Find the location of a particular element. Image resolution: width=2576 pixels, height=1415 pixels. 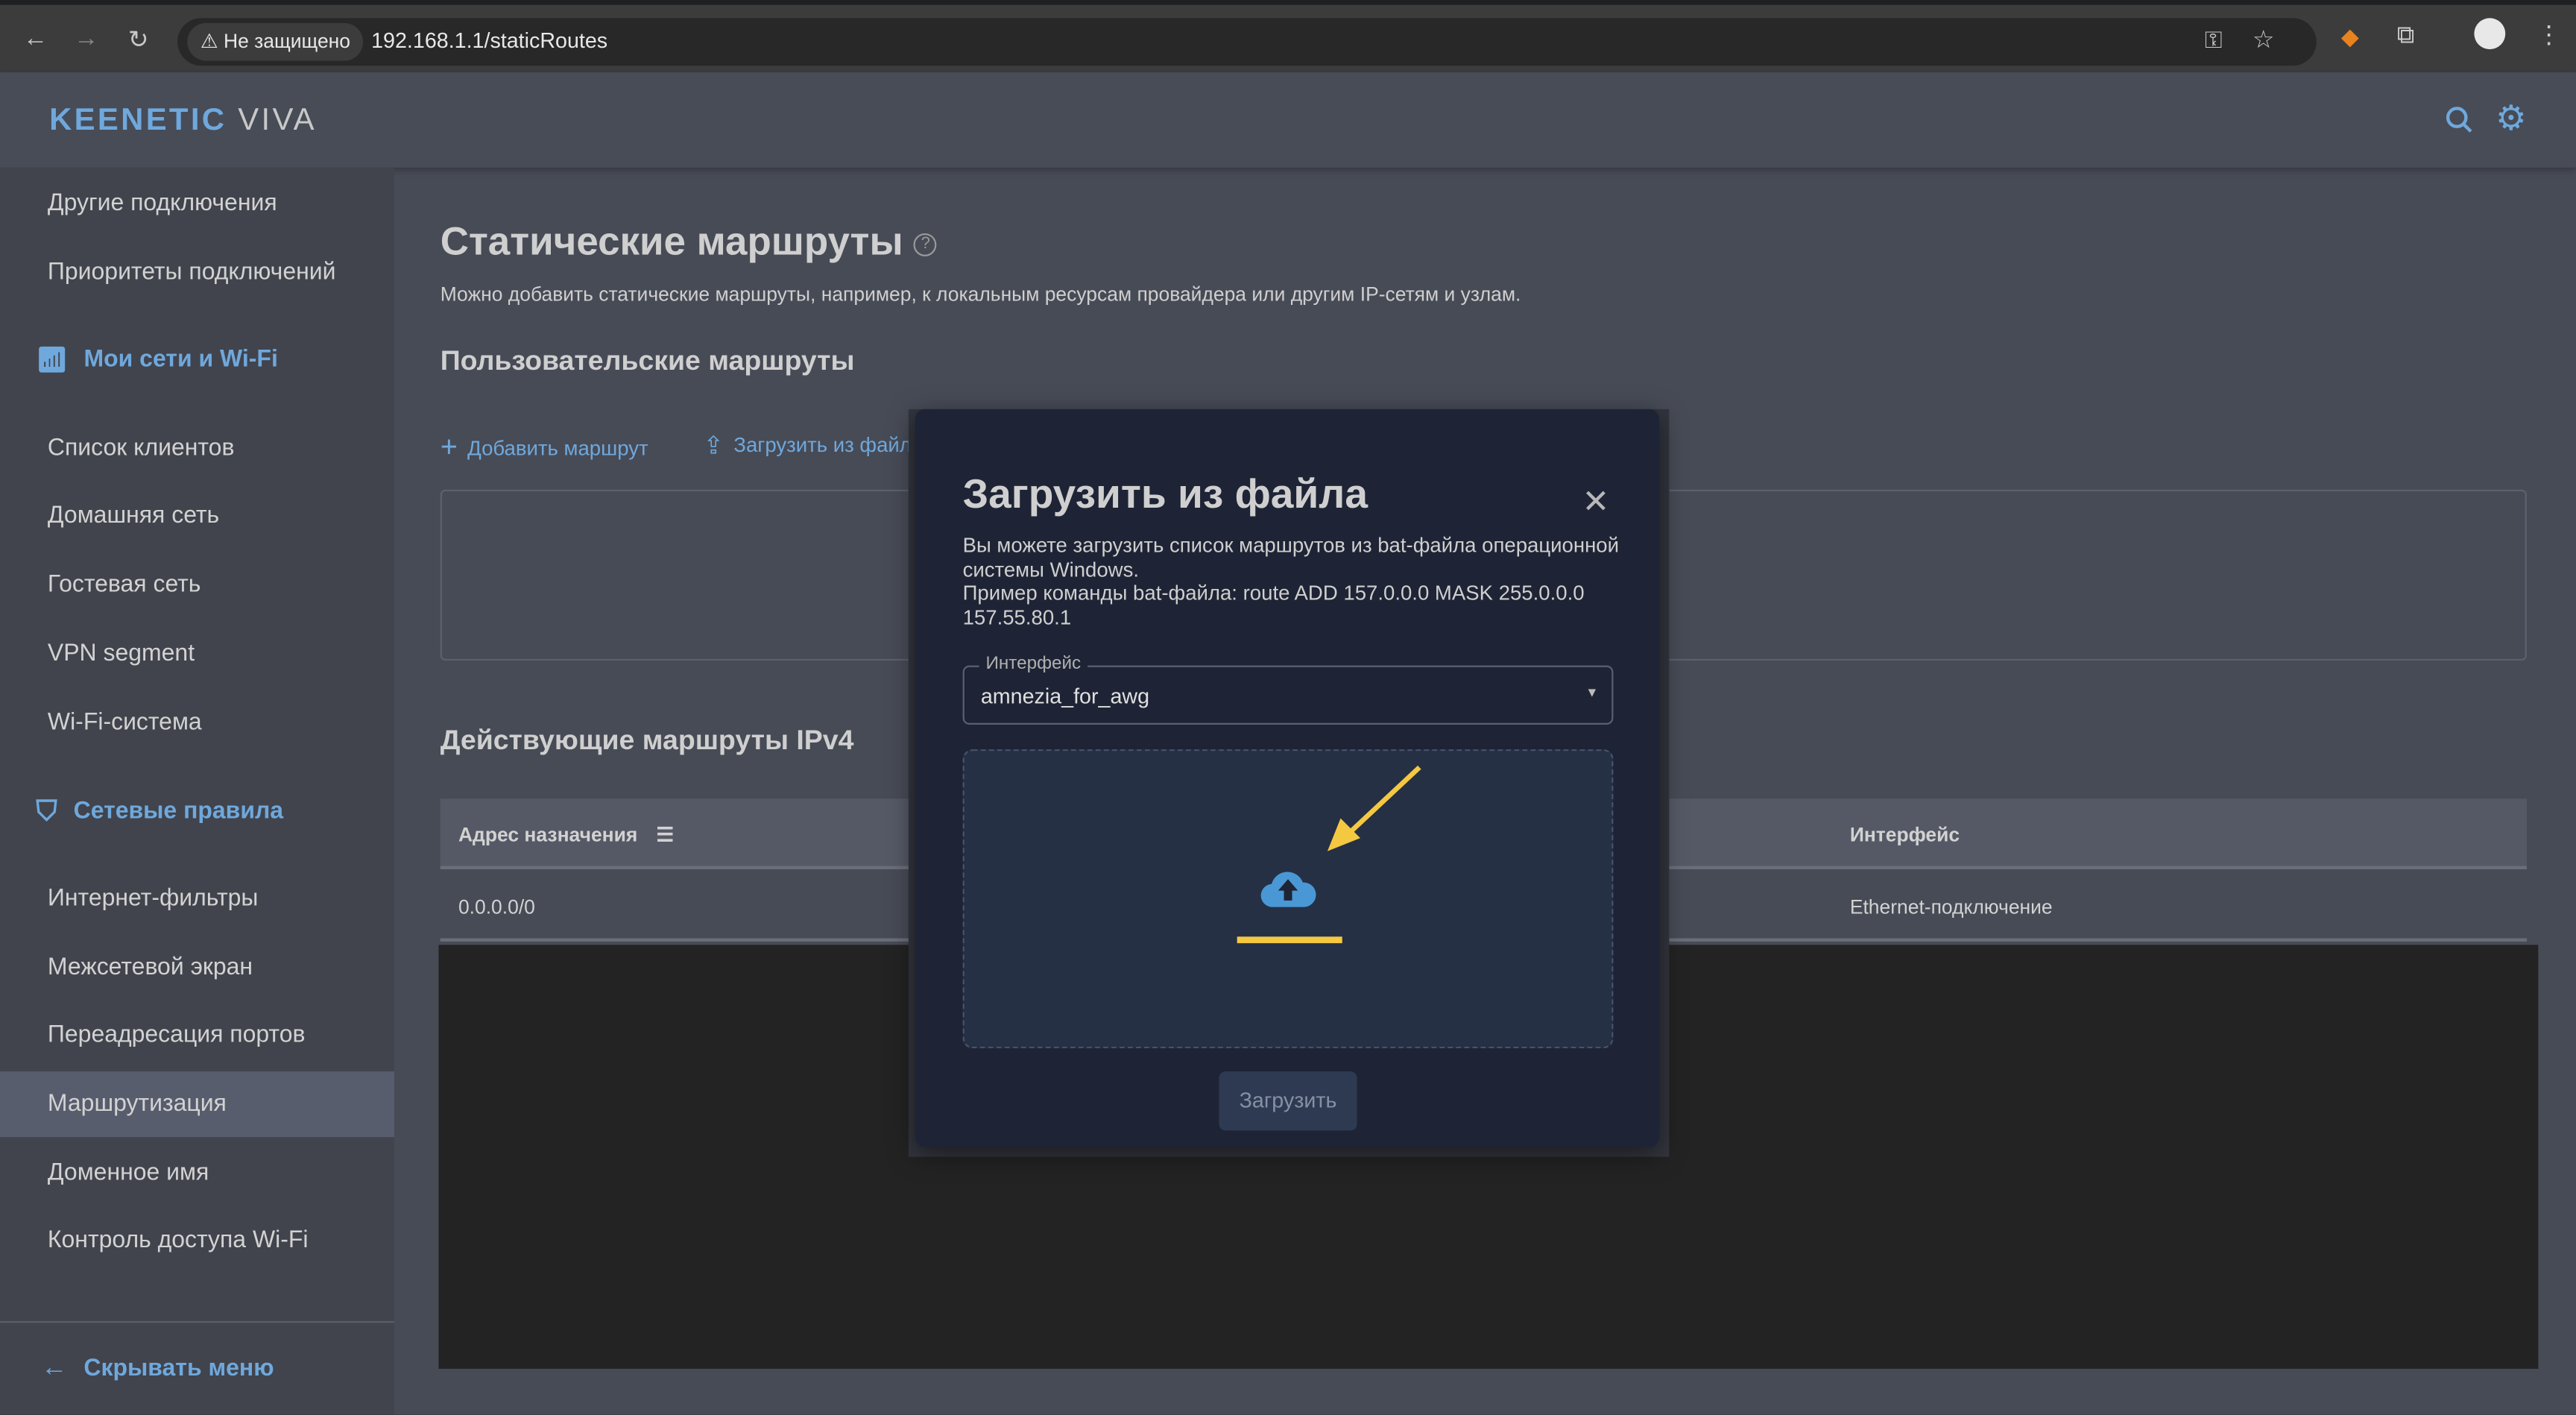

upload-button: Загрузить is located at coordinates (1288, 1101).